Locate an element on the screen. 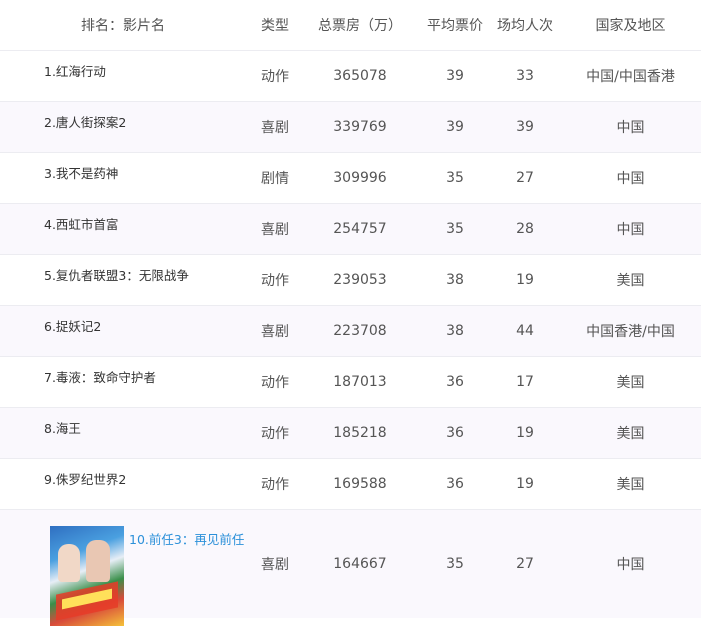 This screenshot has height=626, width=701. header-avg-audience: 场均人次 is located at coordinates (525, 25).